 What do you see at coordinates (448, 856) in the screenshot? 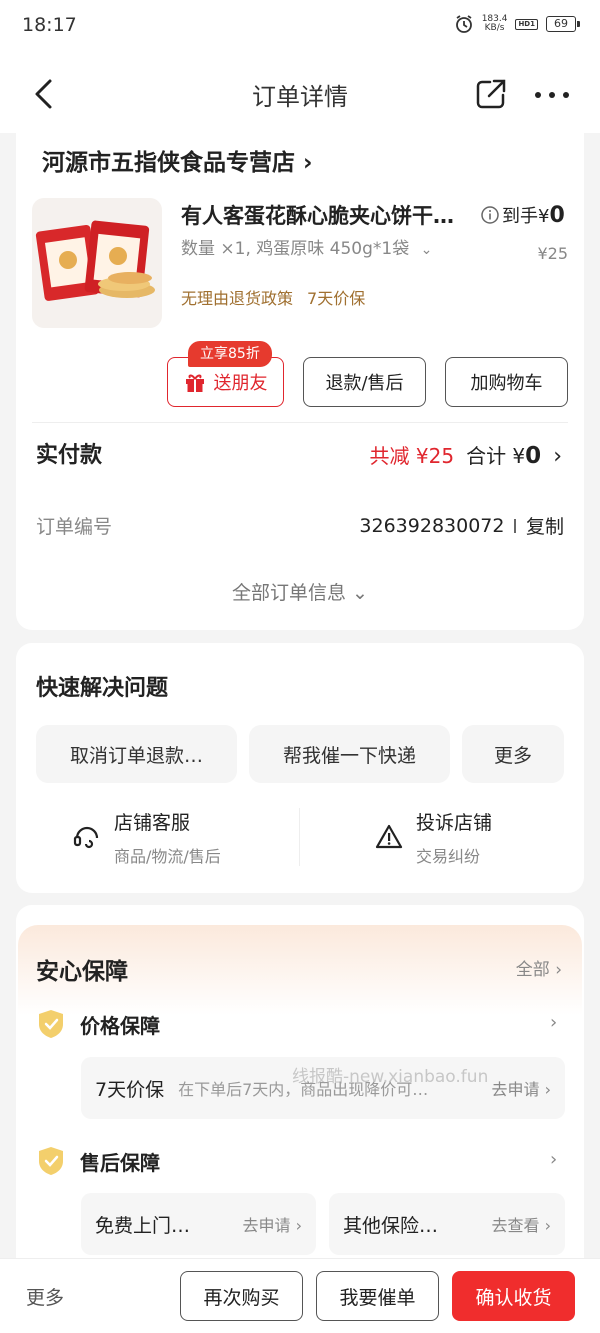
I see `complain-sub: 交易纠纷` at bounding box center [448, 856].